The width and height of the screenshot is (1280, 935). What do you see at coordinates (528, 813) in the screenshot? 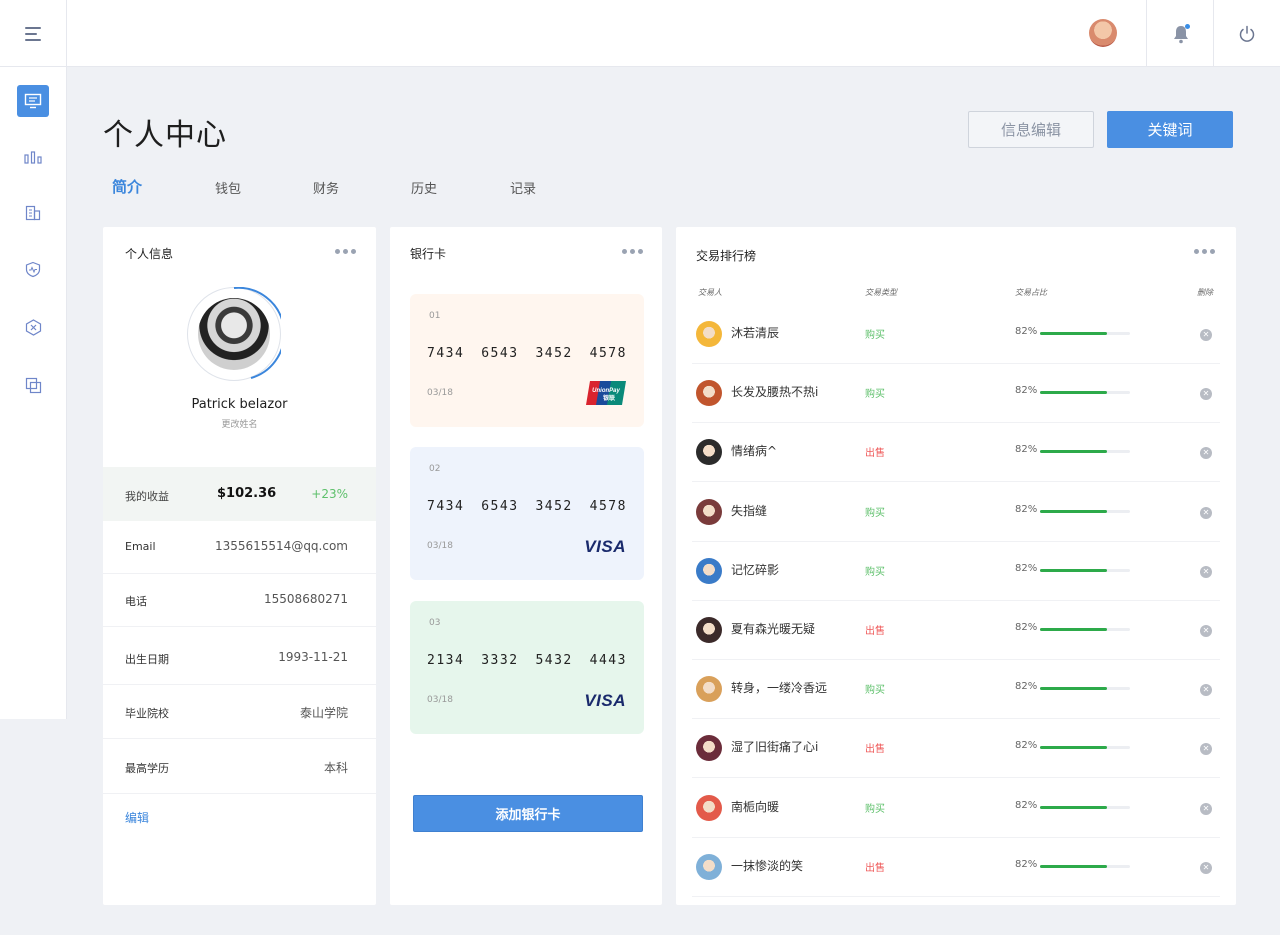
I see `add-bank-card-button: 添加银行卡` at bounding box center [528, 813].